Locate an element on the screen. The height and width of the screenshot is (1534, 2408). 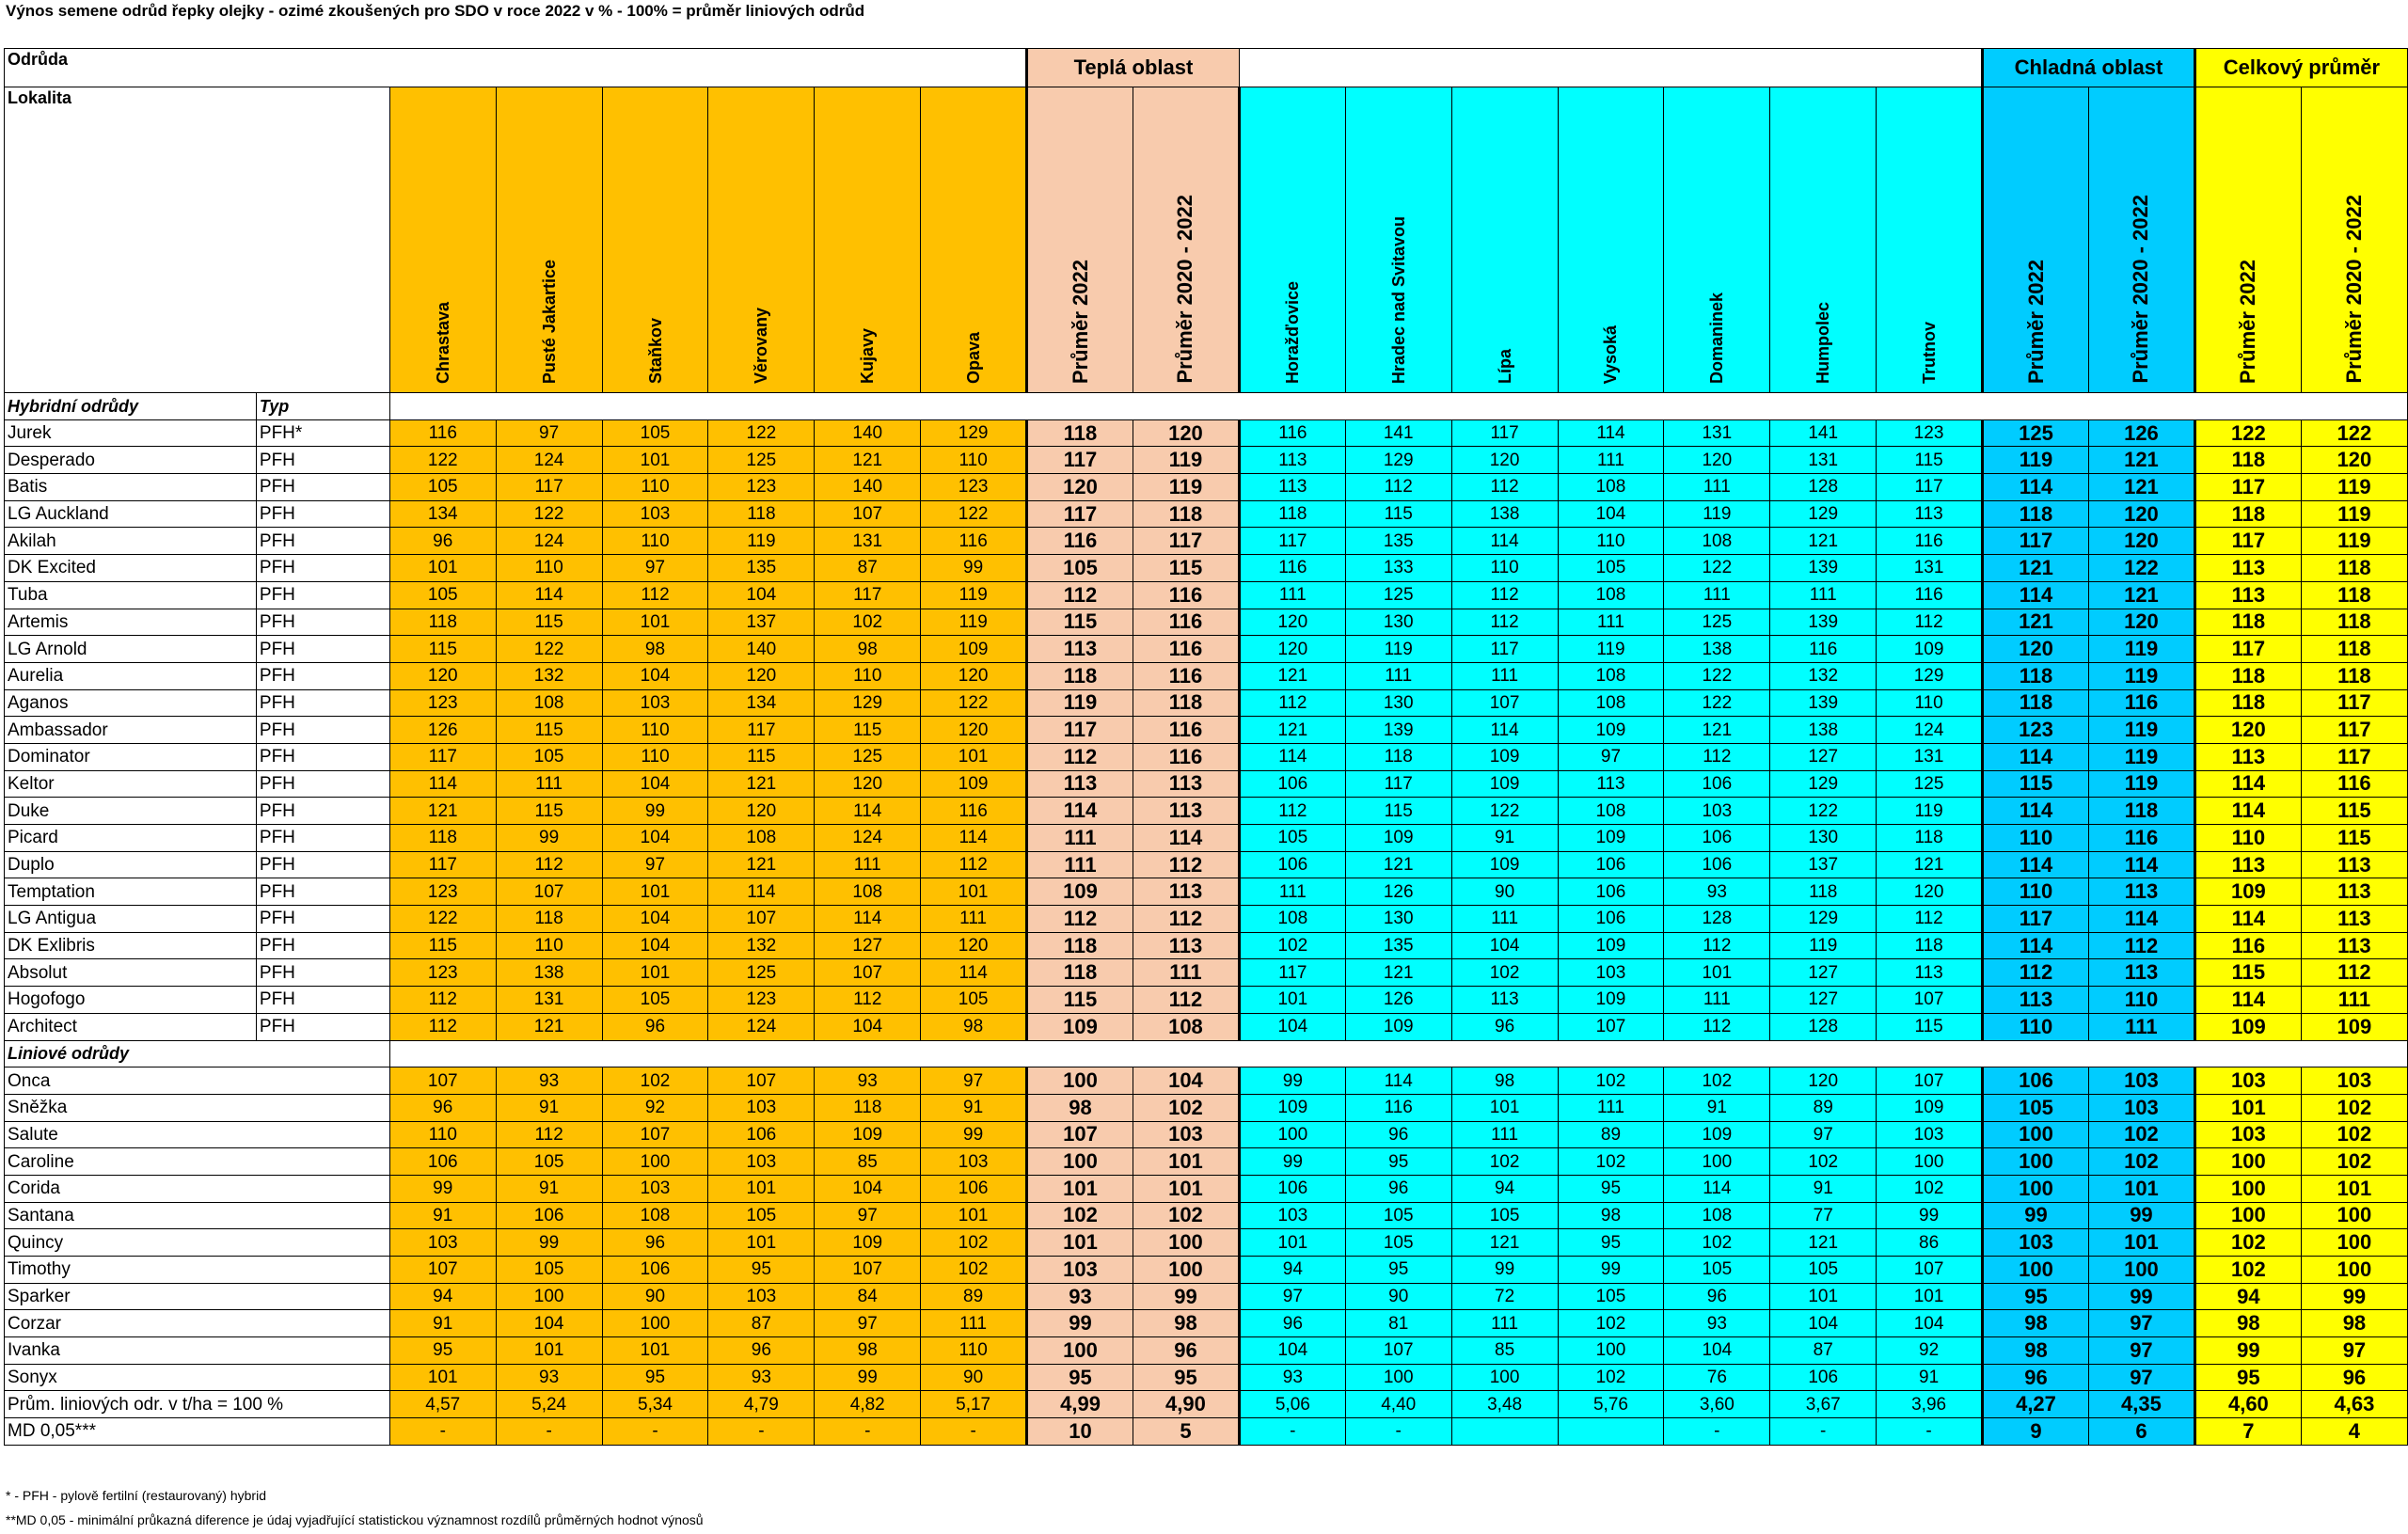
value-cell: 122 is located at coordinates (549, 649).